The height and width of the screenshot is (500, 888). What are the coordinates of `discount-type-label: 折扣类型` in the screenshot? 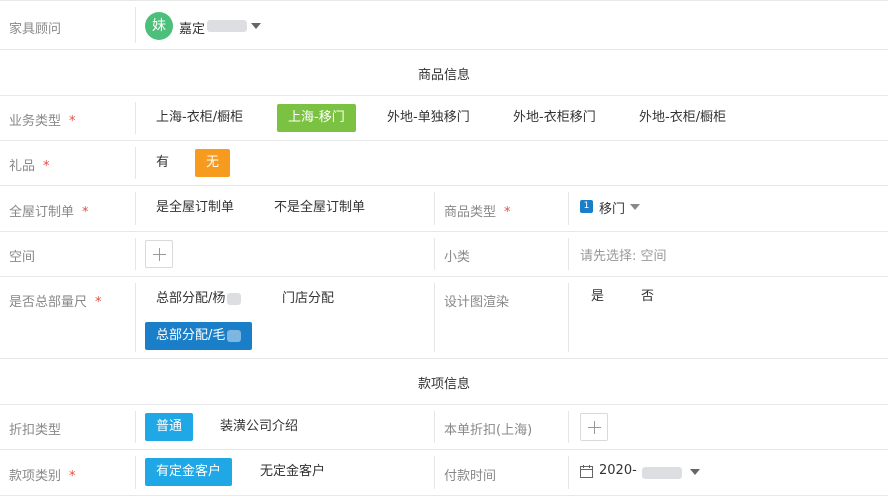 It's located at (35, 430).